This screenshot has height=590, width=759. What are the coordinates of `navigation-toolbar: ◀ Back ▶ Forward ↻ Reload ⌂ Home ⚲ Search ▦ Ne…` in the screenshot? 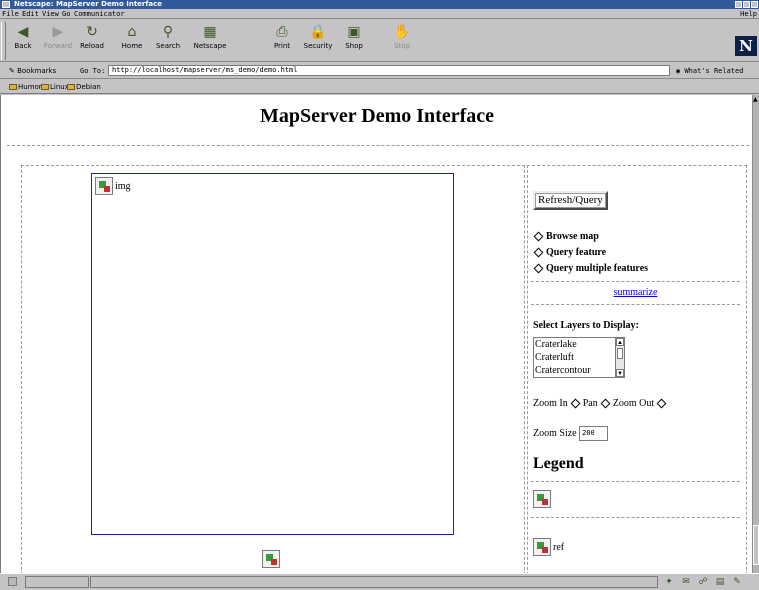 It's located at (379, 41).